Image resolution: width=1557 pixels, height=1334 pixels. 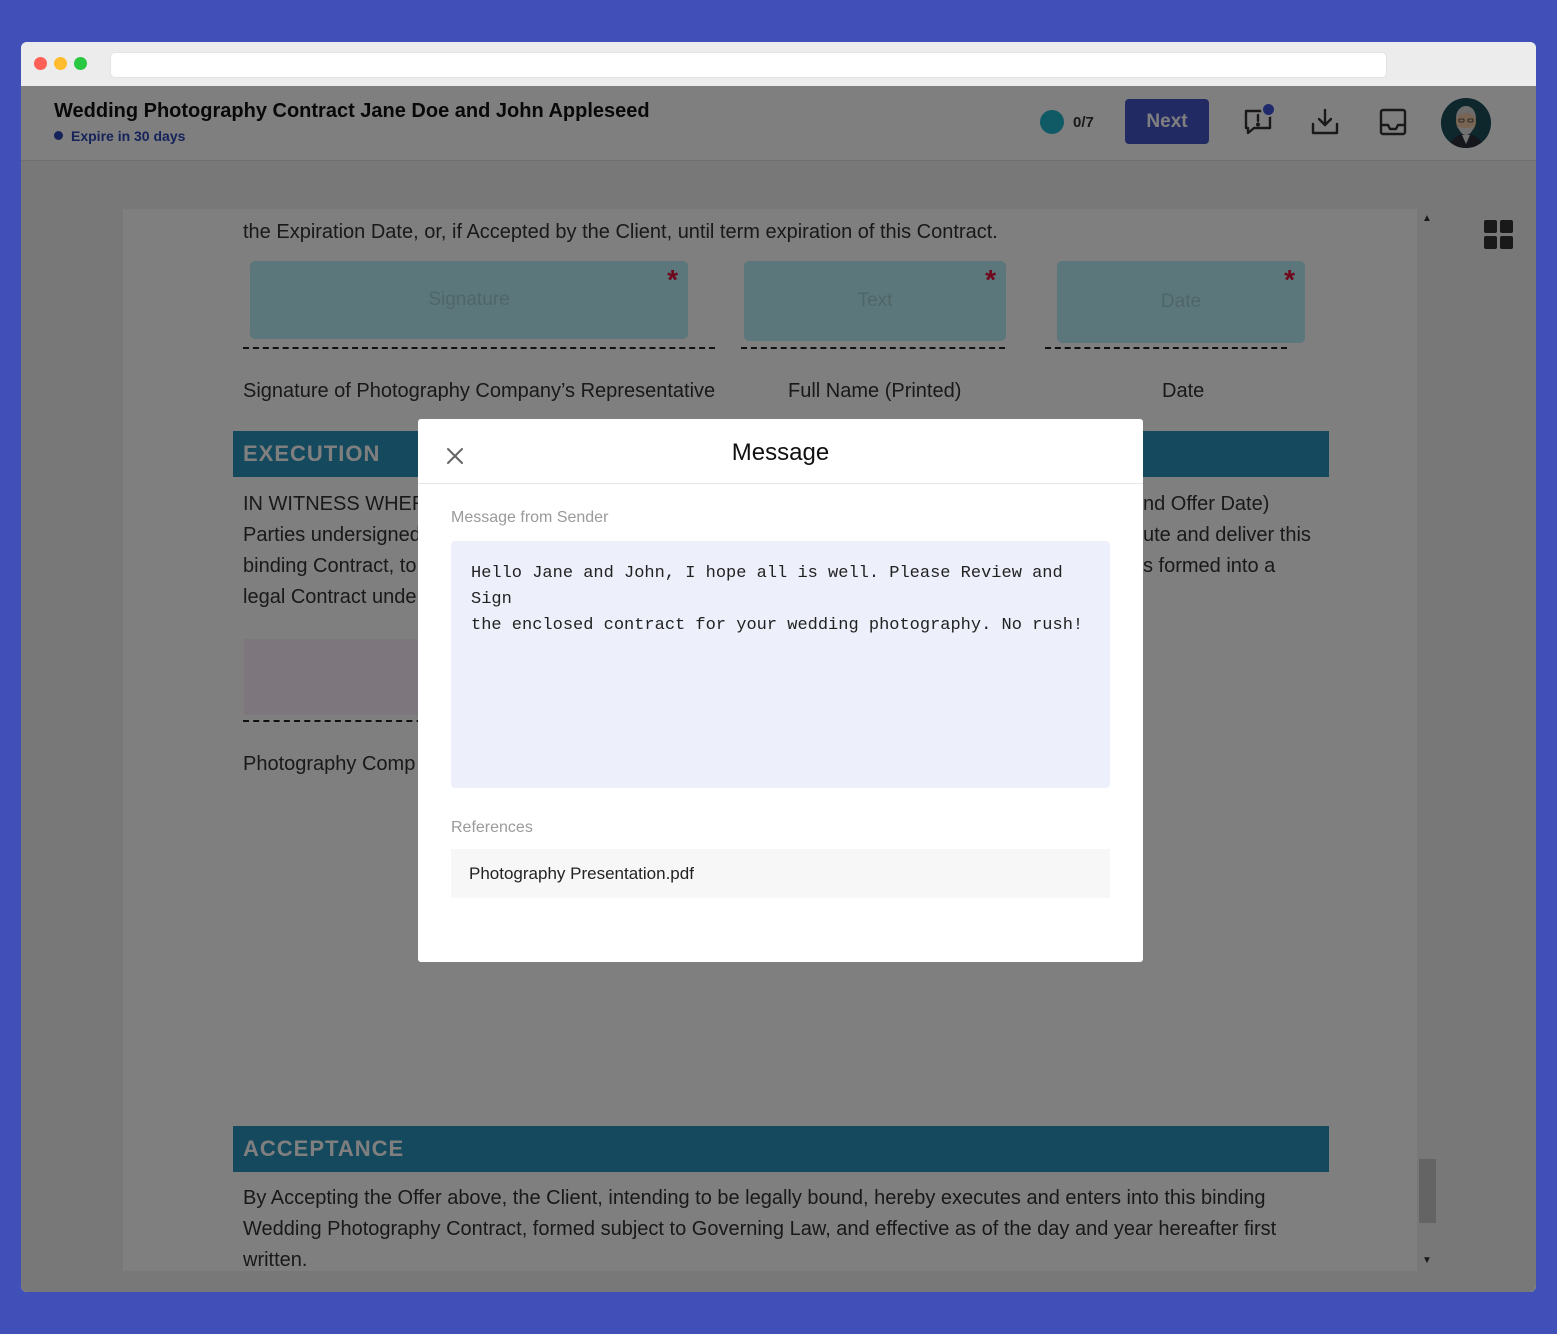 I want to click on references-label: References, so click(x=492, y=827).